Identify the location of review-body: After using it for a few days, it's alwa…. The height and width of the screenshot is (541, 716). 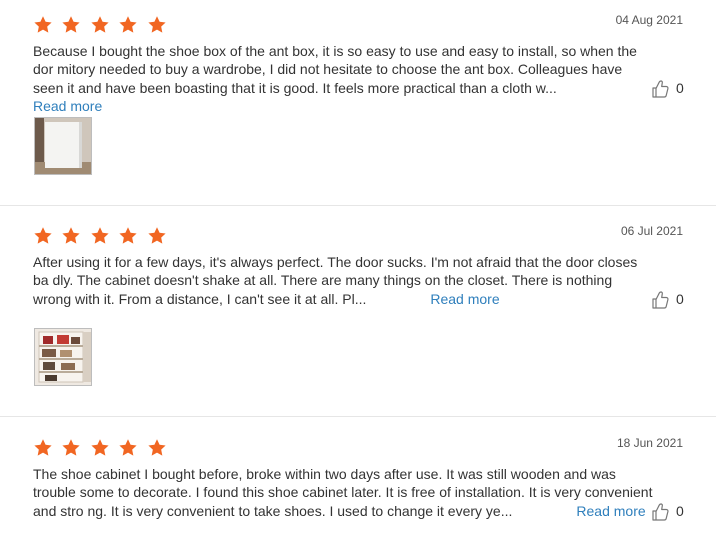
(335, 280).